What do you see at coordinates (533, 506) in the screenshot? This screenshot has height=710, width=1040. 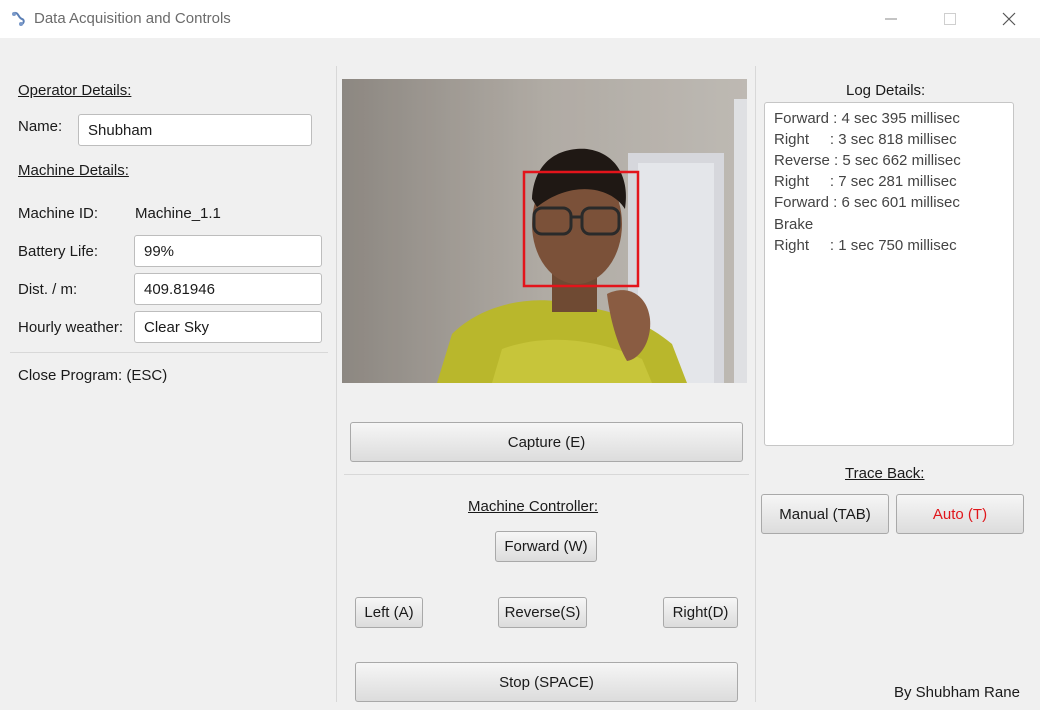 I see `machine-controller-heading: Machine Controller:` at bounding box center [533, 506].